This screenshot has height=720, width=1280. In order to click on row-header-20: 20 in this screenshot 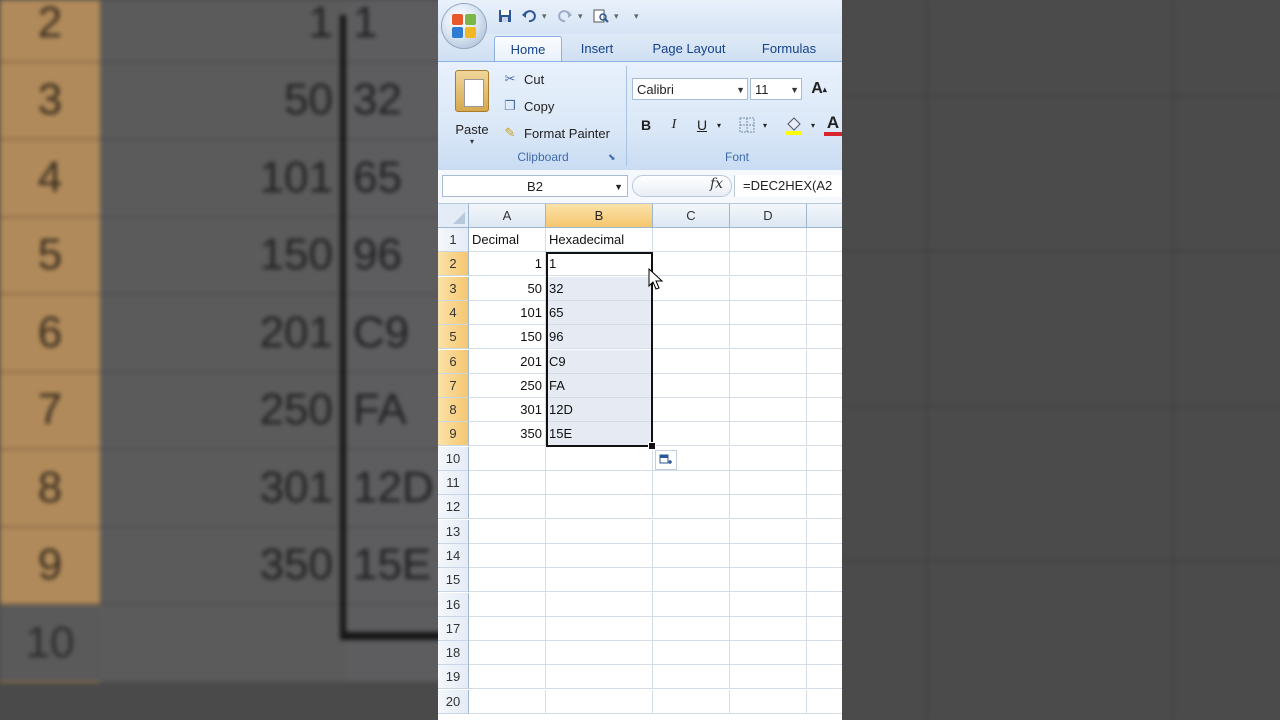, I will do `click(453, 701)`.